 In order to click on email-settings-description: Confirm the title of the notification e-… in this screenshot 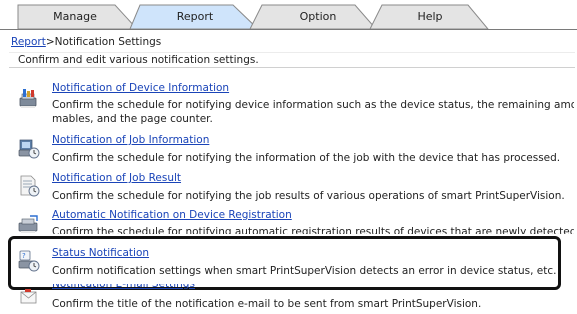, I will do `click(267, 304)`.